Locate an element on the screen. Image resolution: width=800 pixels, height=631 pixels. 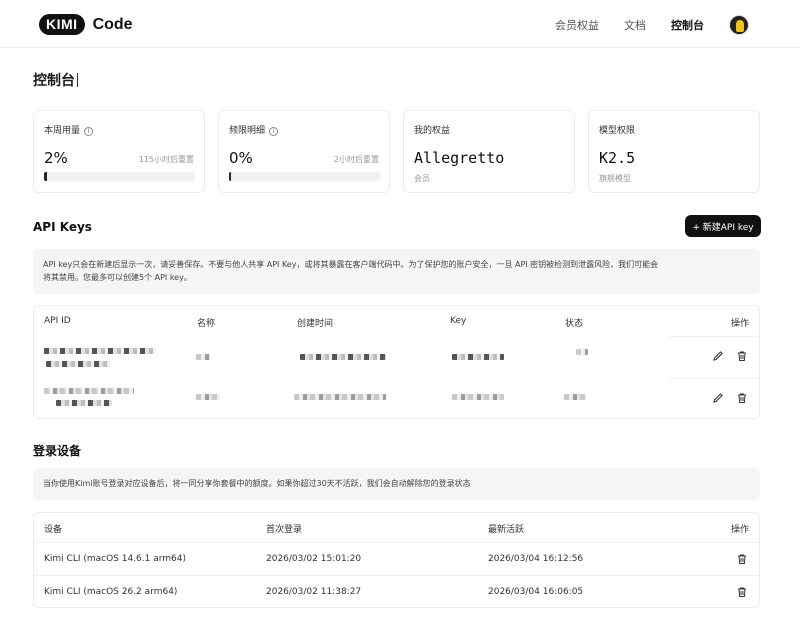
reset-time: 2小时后重置 is located at coordinates (356, 159).